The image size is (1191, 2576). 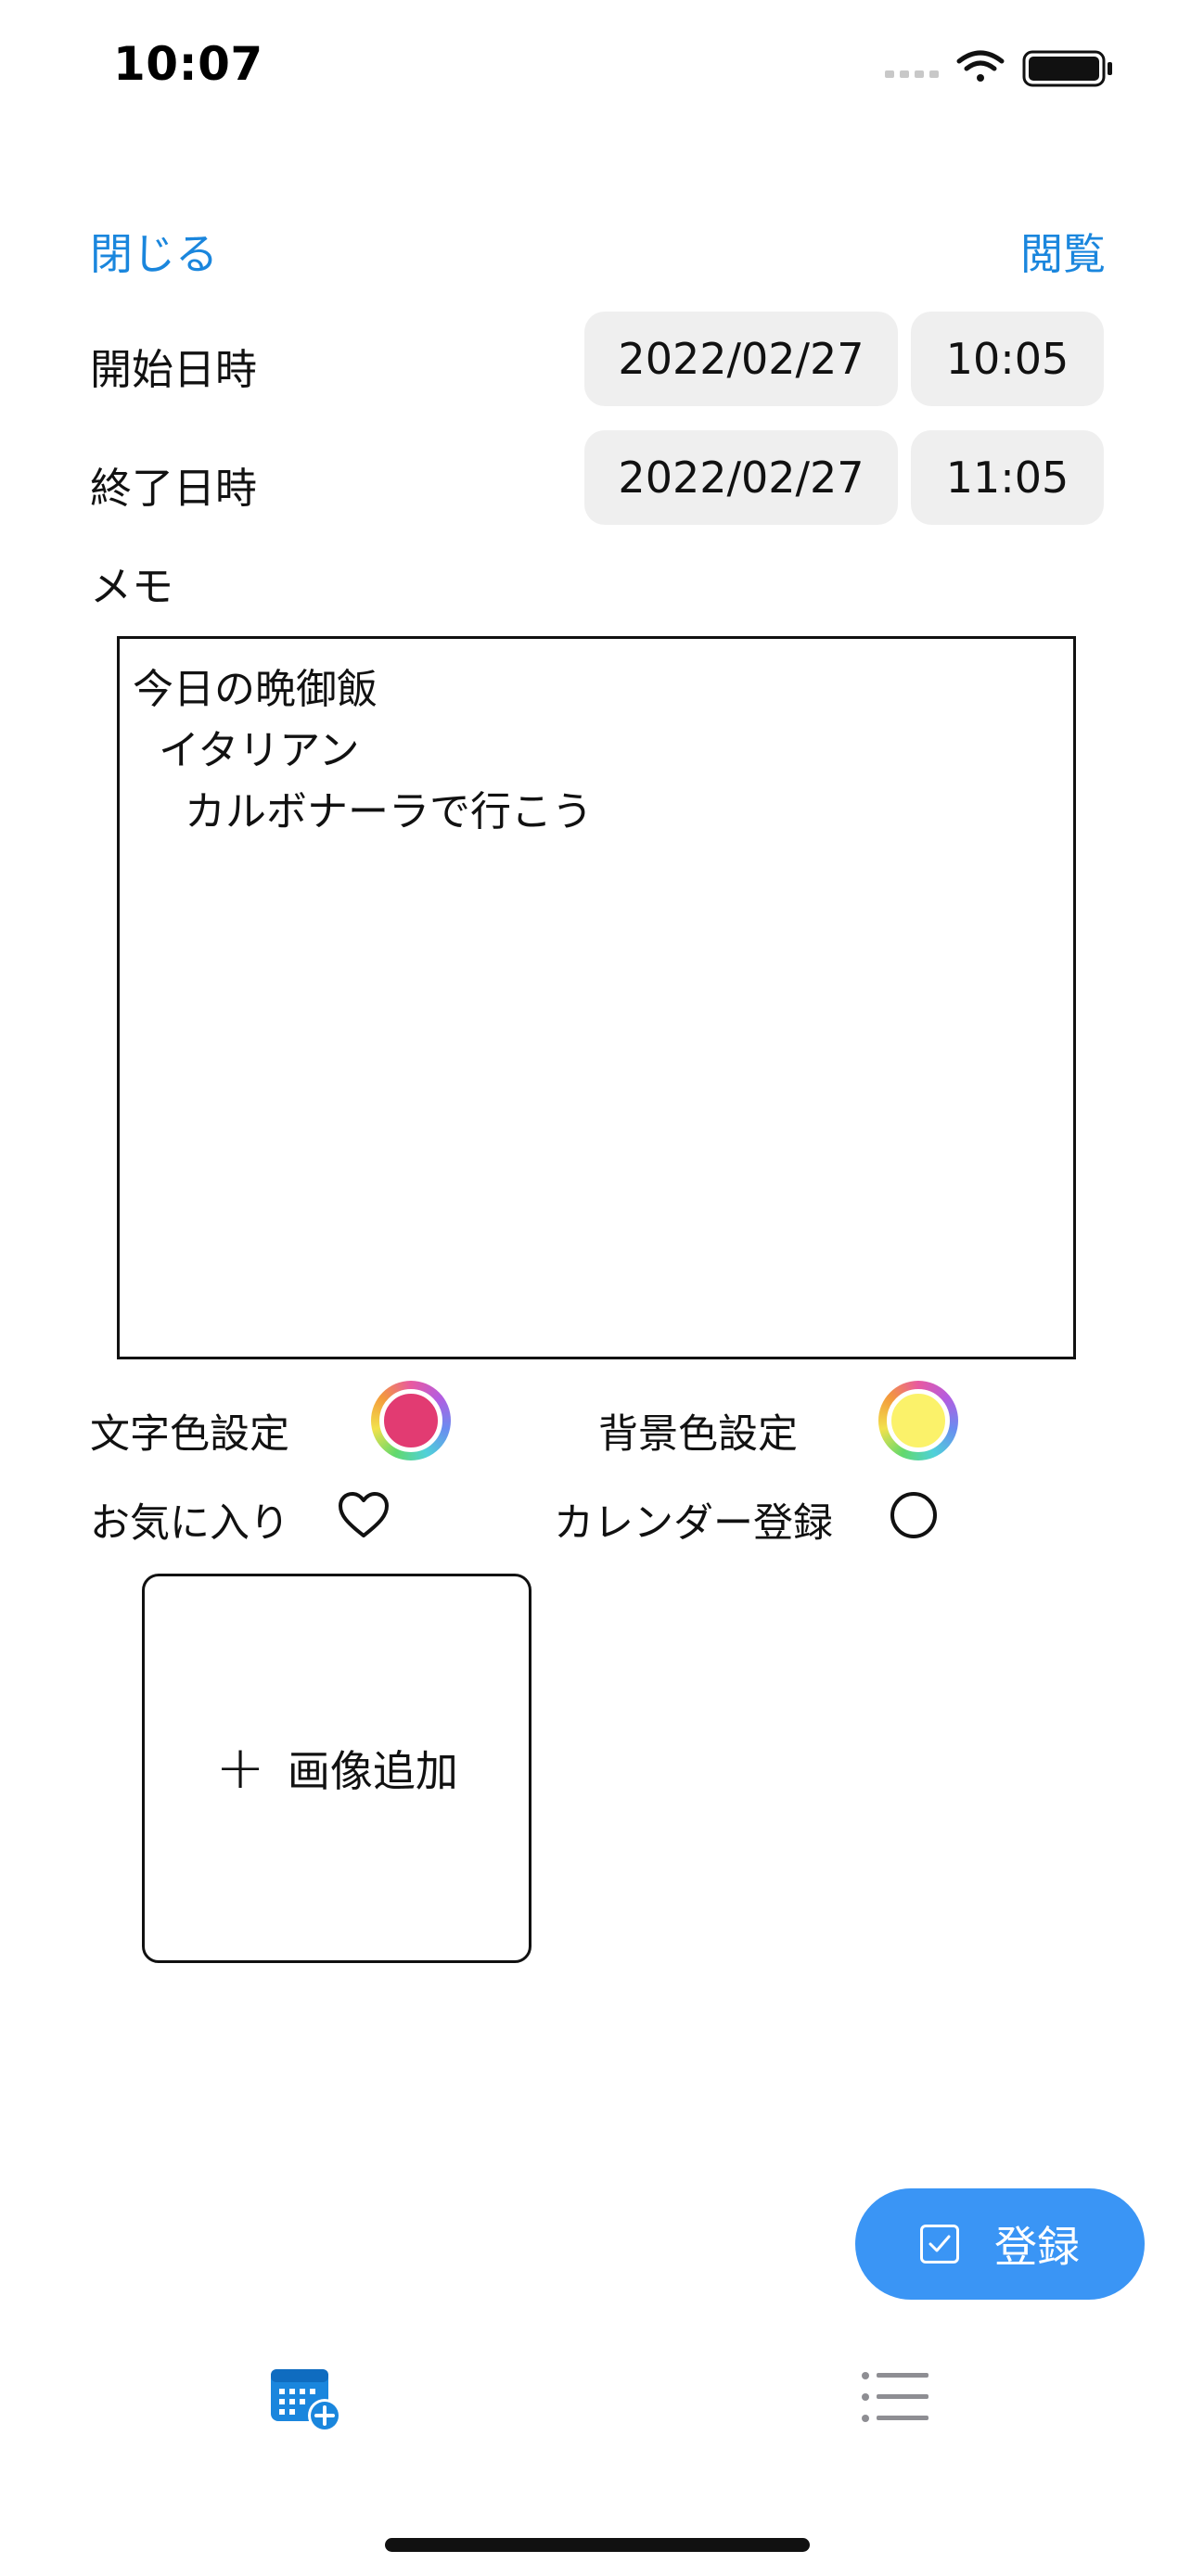 What do you see at coordinates (912, 74) in the screenshot?
I see `signal-icon` at bounding box center [912, 74].